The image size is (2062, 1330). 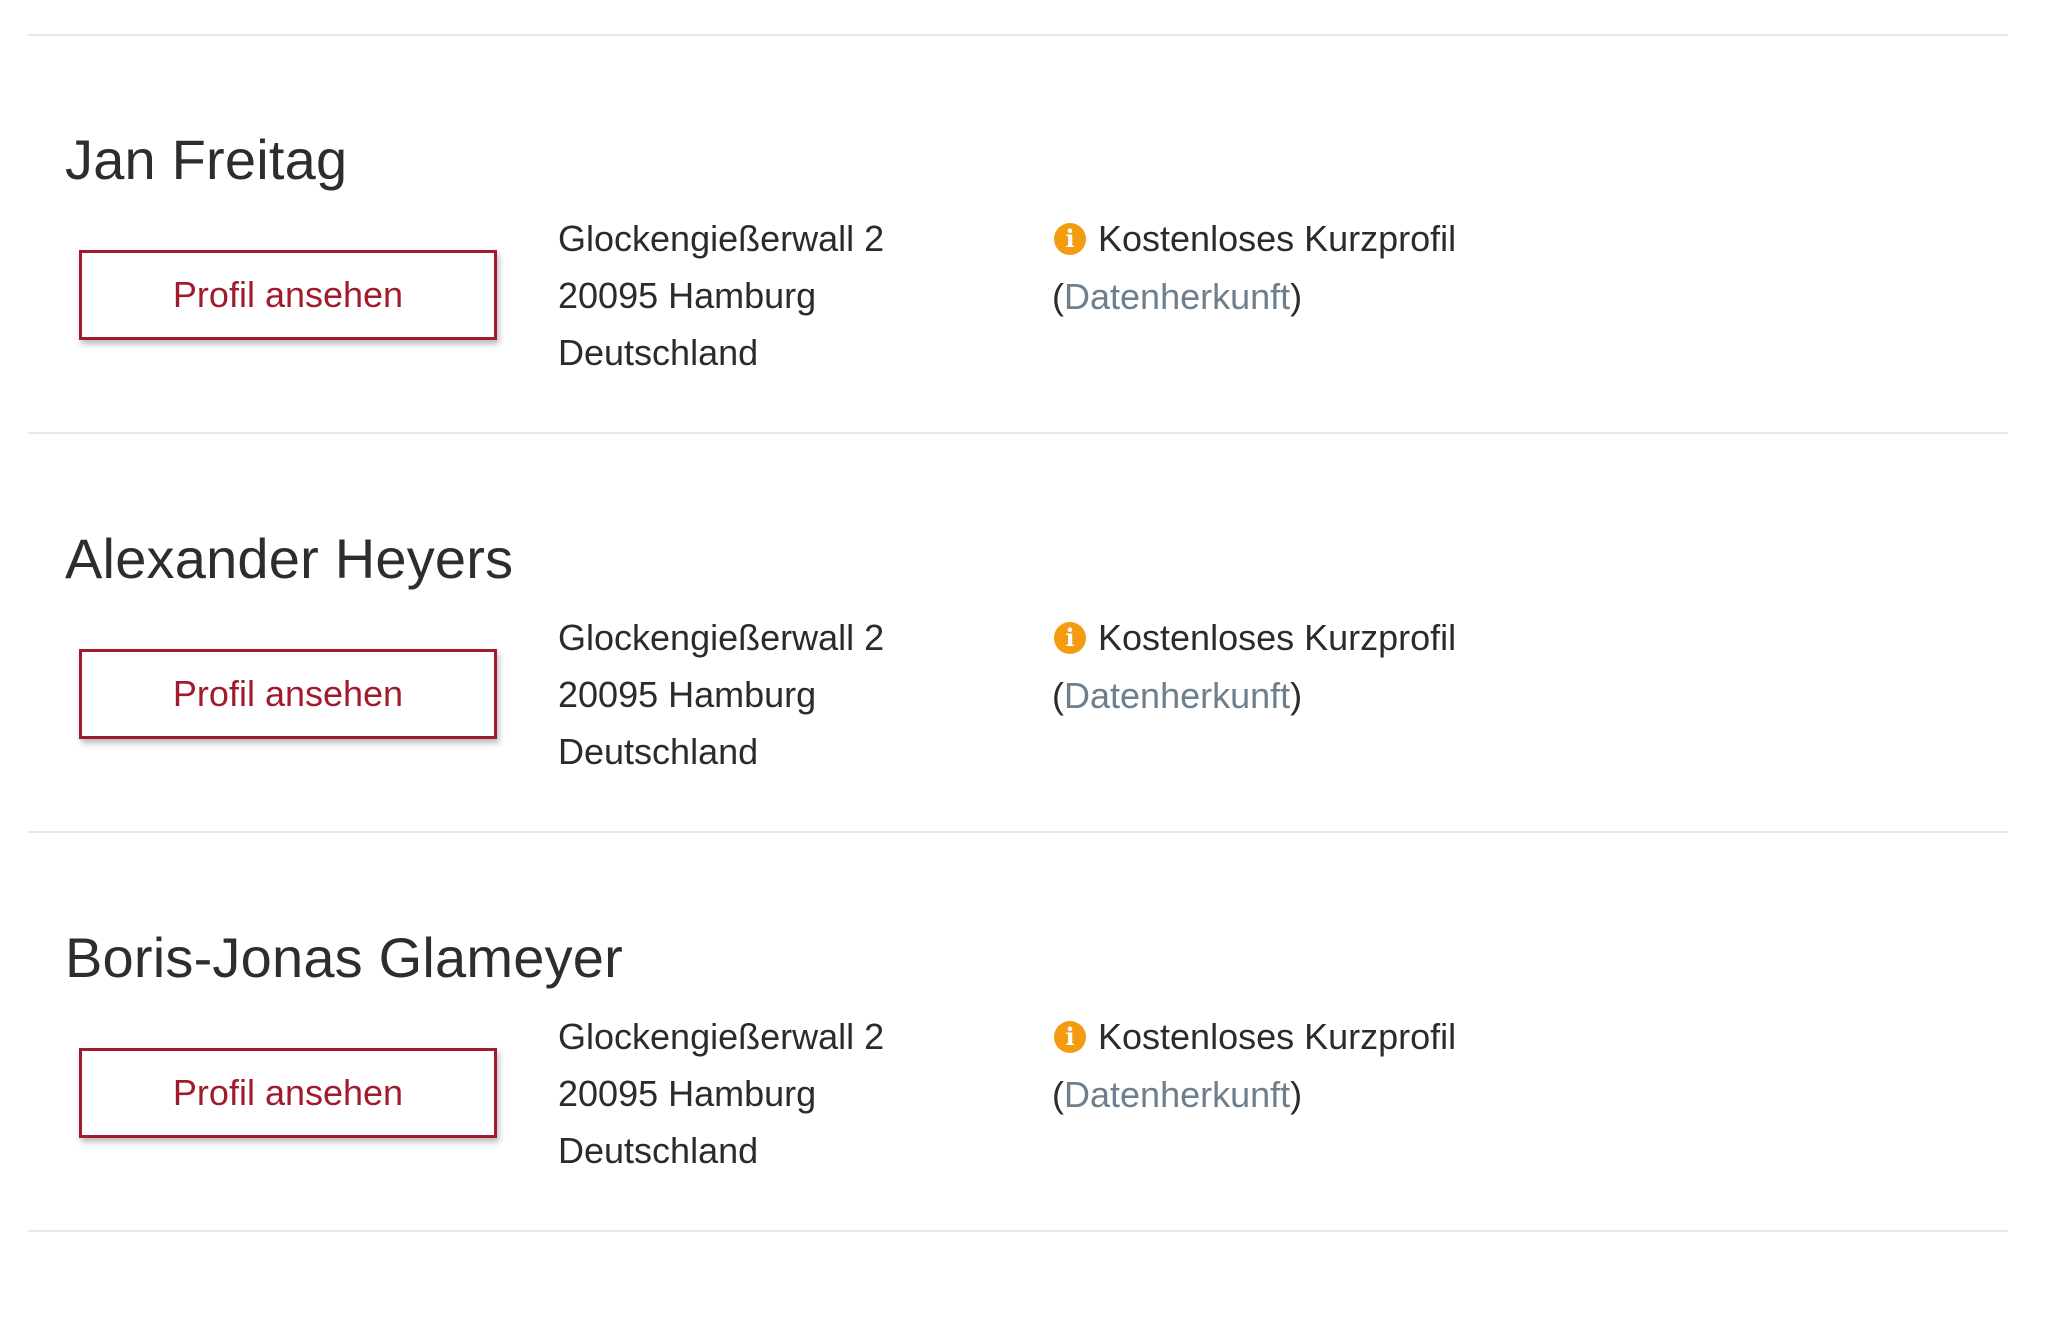 What do you see at coordinates (289, 558) in the screenshot?
I see `person-name: Alexander Heyers` at bounding box center [289, 558].